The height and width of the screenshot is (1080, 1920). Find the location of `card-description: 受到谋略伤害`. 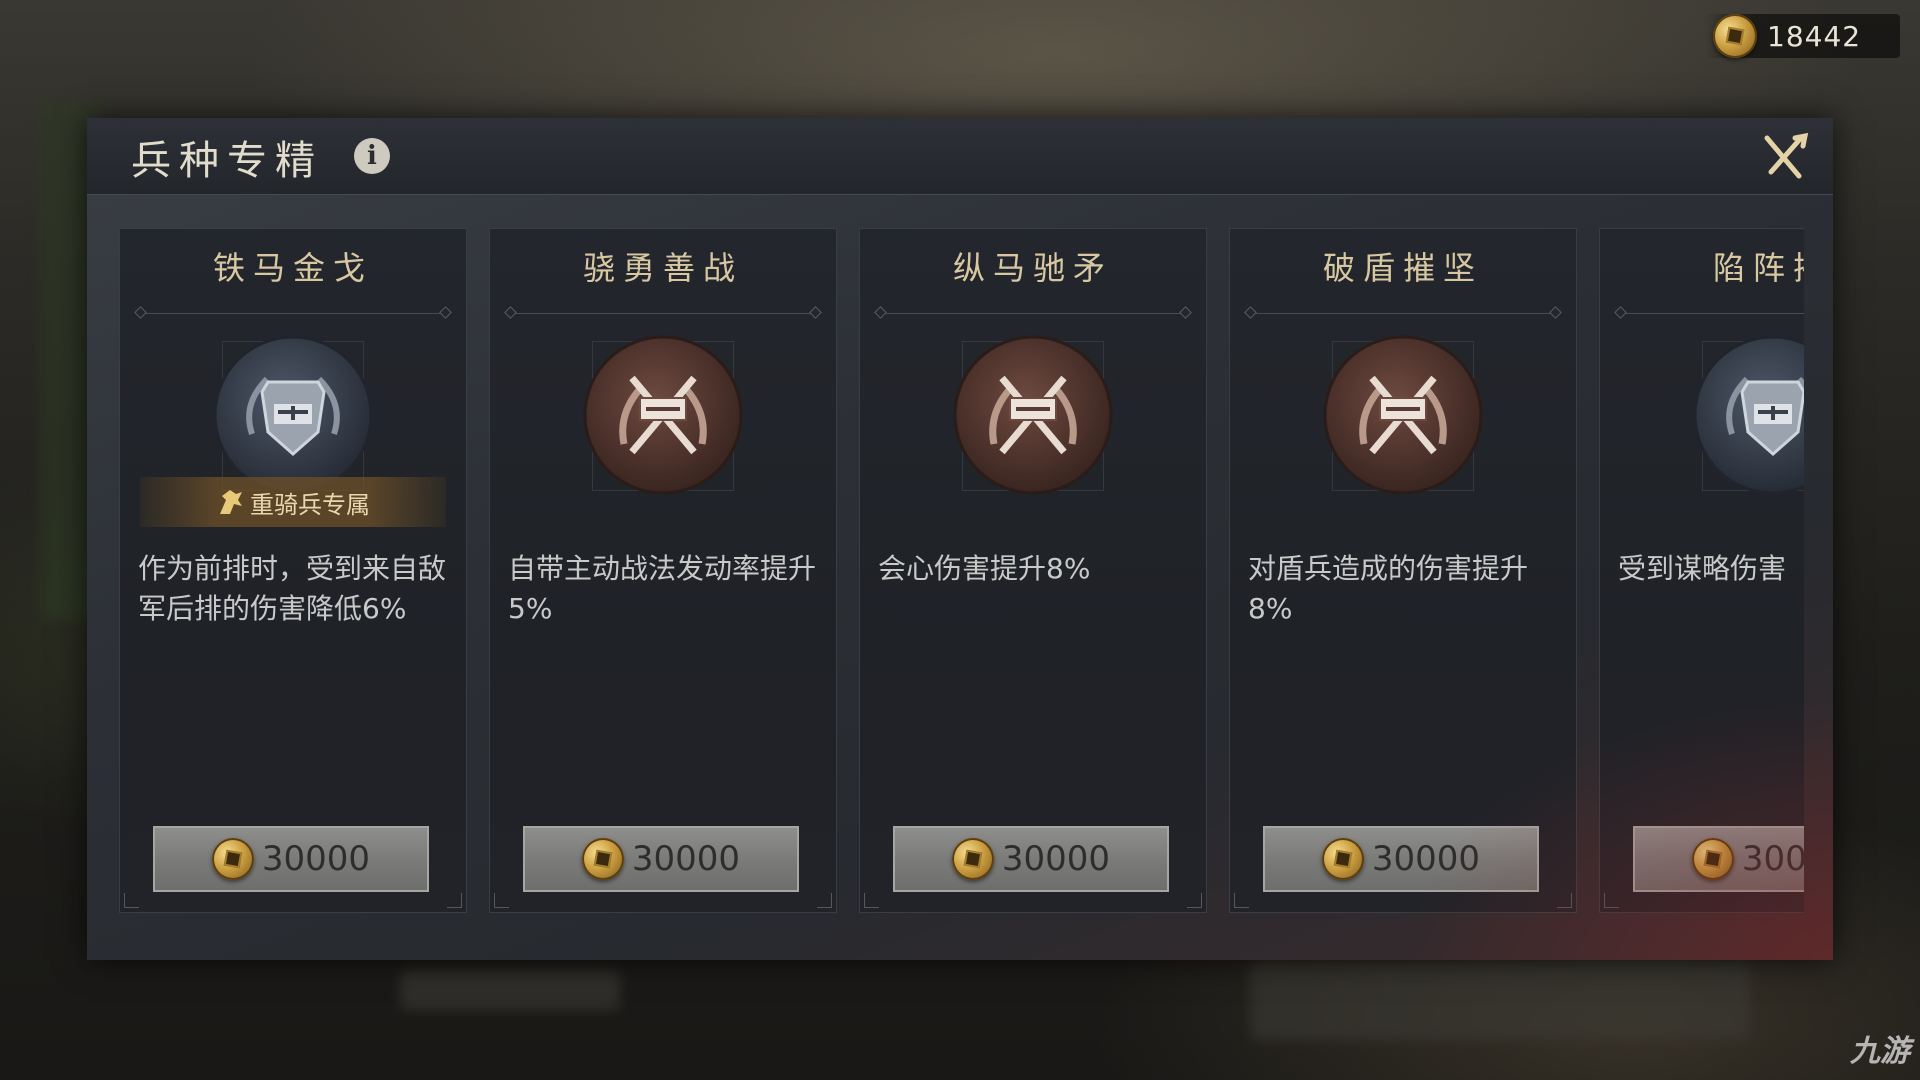

card-description: 受到谋略伤害 is located at coordinates (1702, 568).